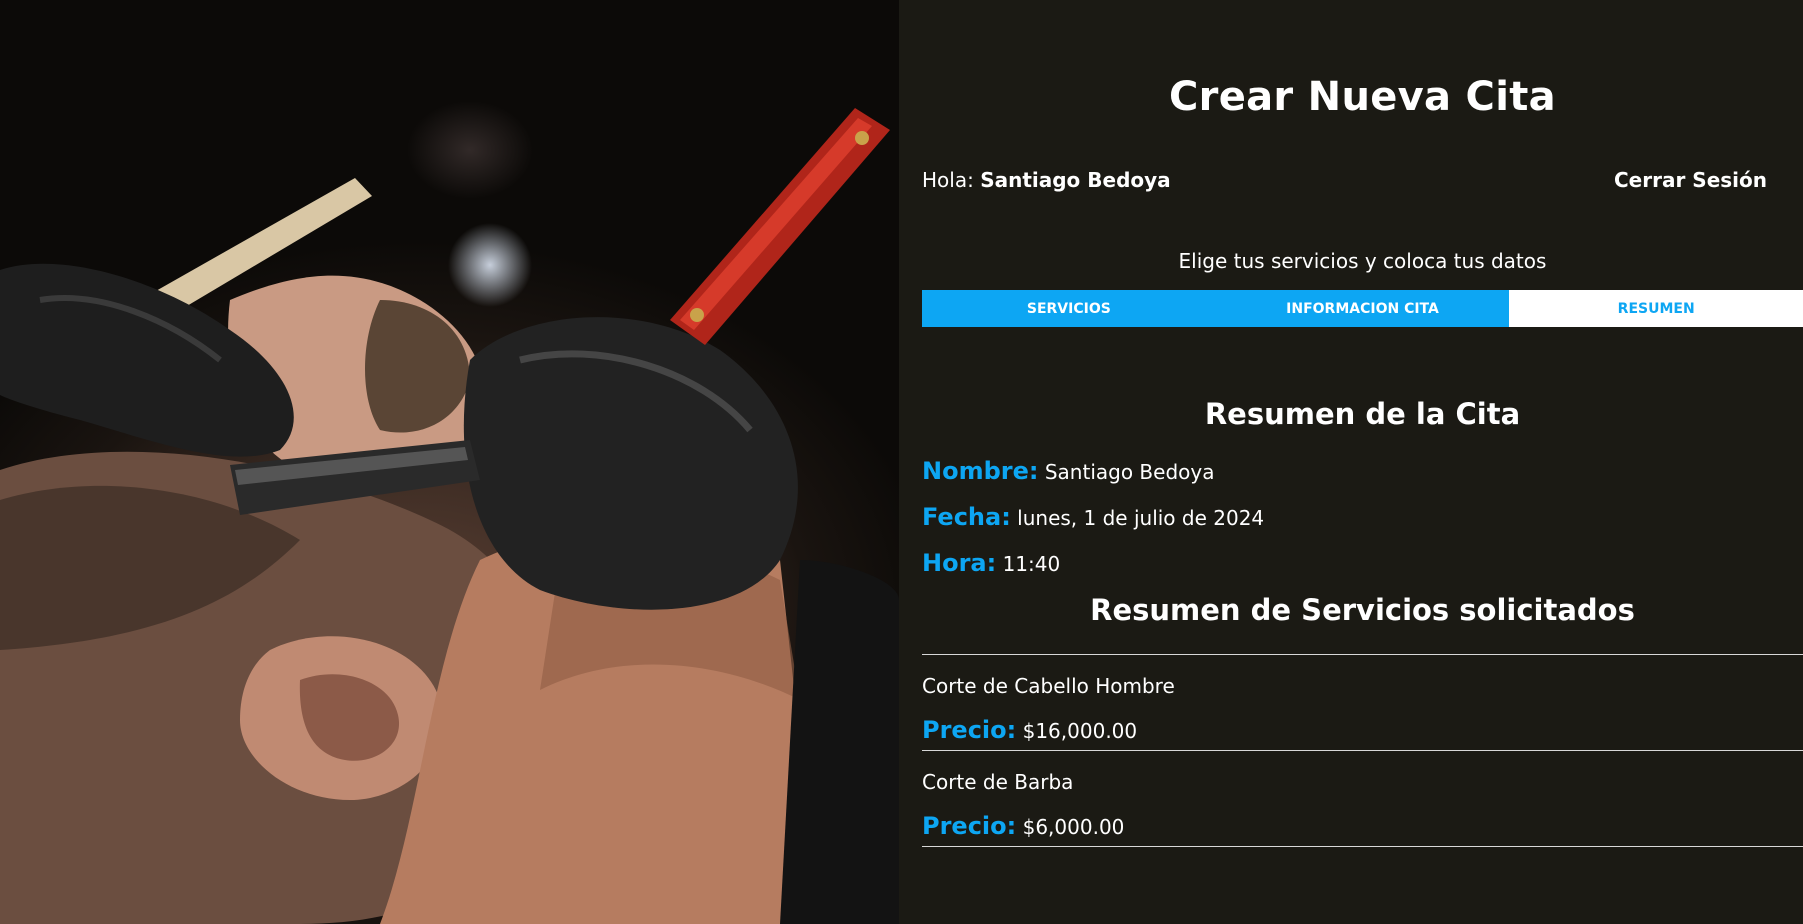 This screenshot has width=1803, height=924. Describe the element at coordinates (1362, 180) in the screenshot. I see `user-bar: Hola: Santiago Bedoya Cerrar Sesión` at that location.